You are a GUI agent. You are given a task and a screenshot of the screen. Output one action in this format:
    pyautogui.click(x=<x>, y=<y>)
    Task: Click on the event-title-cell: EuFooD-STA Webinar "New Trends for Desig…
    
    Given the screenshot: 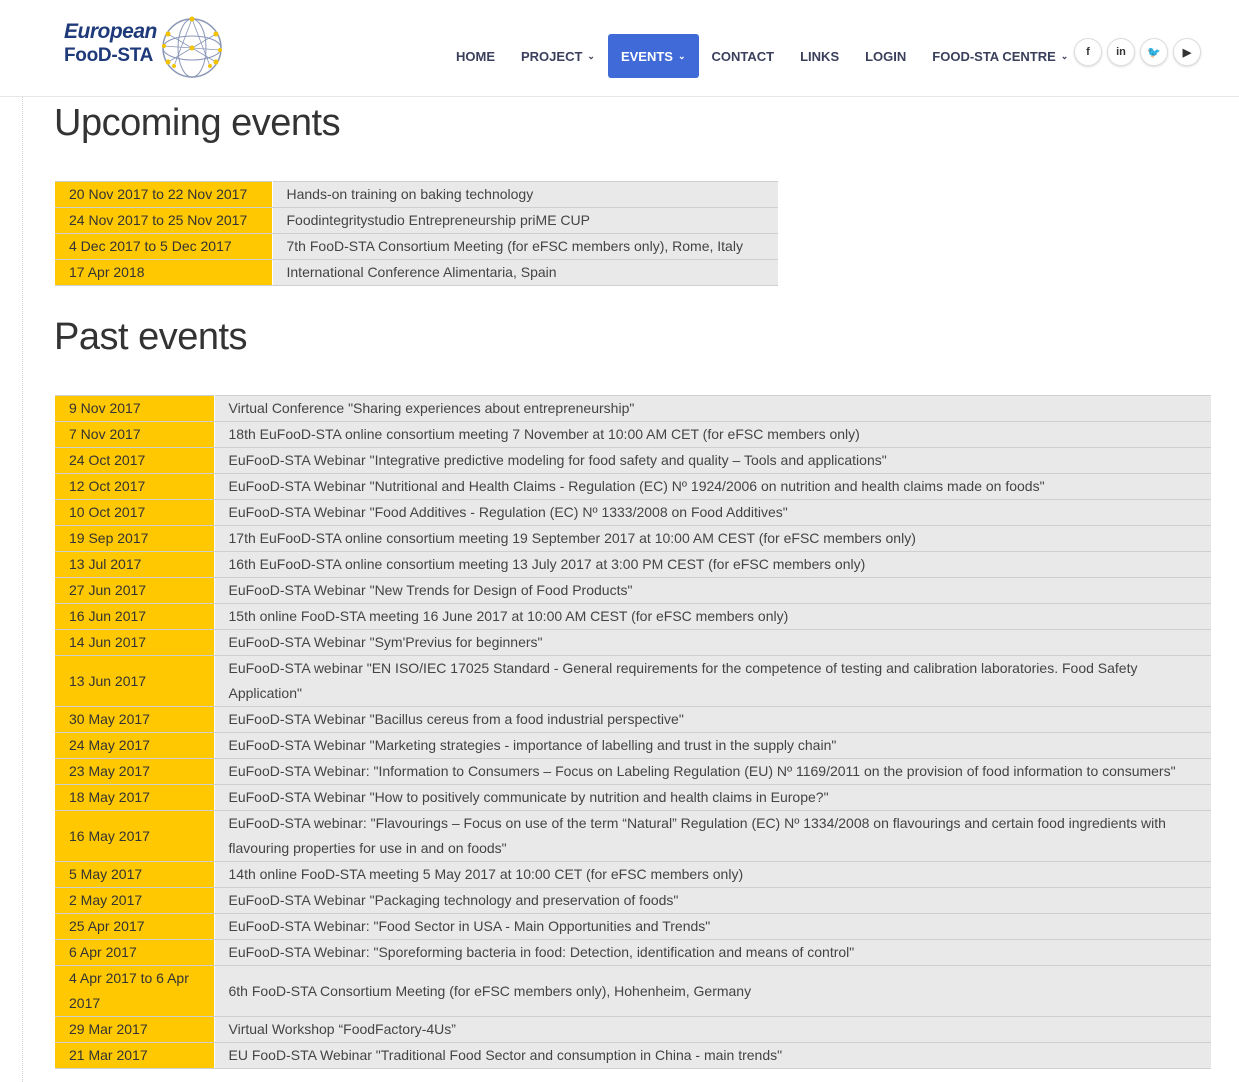 What is the action you would take?
    pyautogui.click(x=712, y=590)
    